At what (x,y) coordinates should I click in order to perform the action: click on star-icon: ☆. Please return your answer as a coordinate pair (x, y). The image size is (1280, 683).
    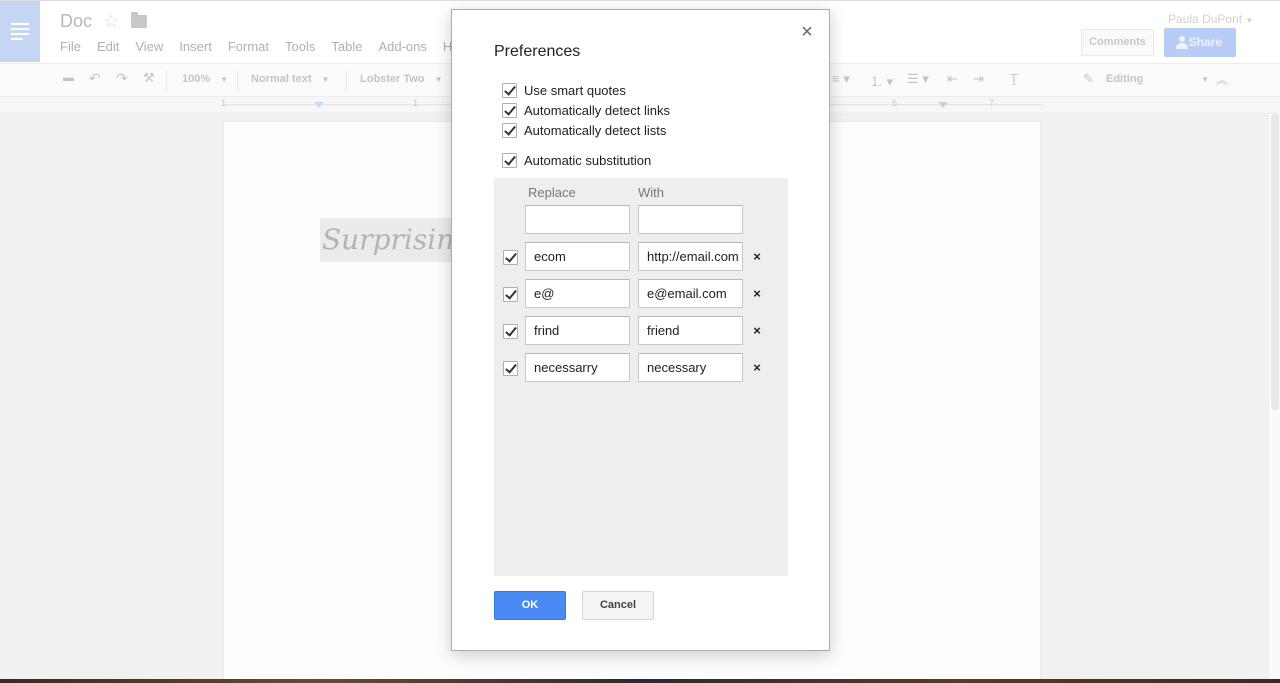
    Looking at the image, I should click on (111, 21).